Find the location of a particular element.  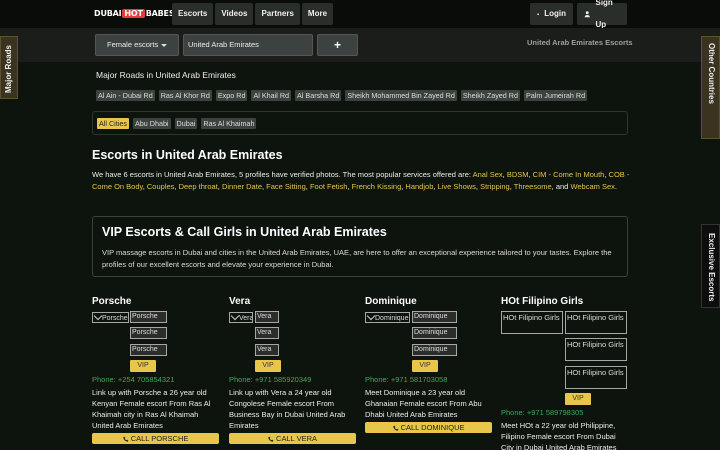

road-tag: Sheikh Mohammed Bin Zayed Rd is located at coordinates (401, 95).